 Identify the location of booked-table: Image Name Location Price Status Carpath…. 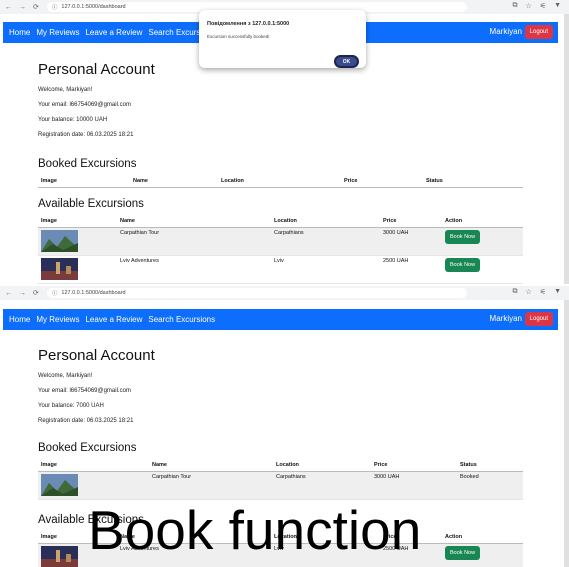
(280, 479).